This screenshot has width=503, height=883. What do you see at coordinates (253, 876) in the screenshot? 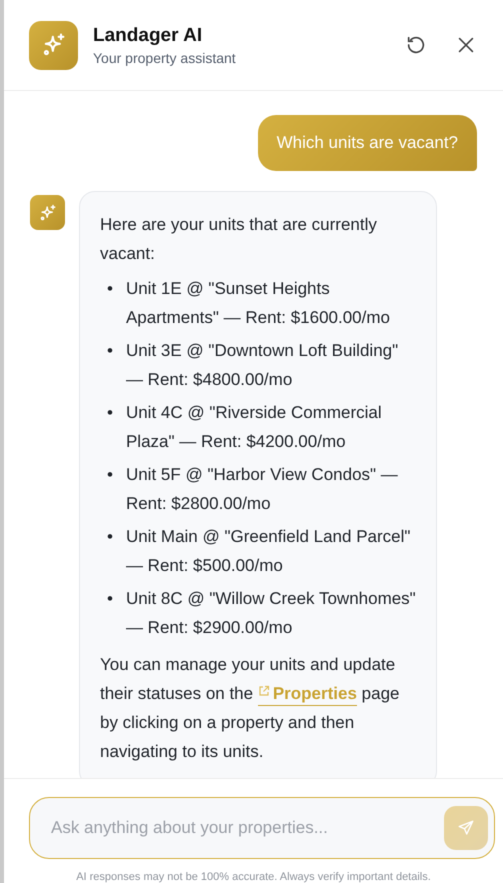
I see `disclaimer-text: AI responses may not be 100% accurate. Always verify important details.` at bounding box center [253, 876].